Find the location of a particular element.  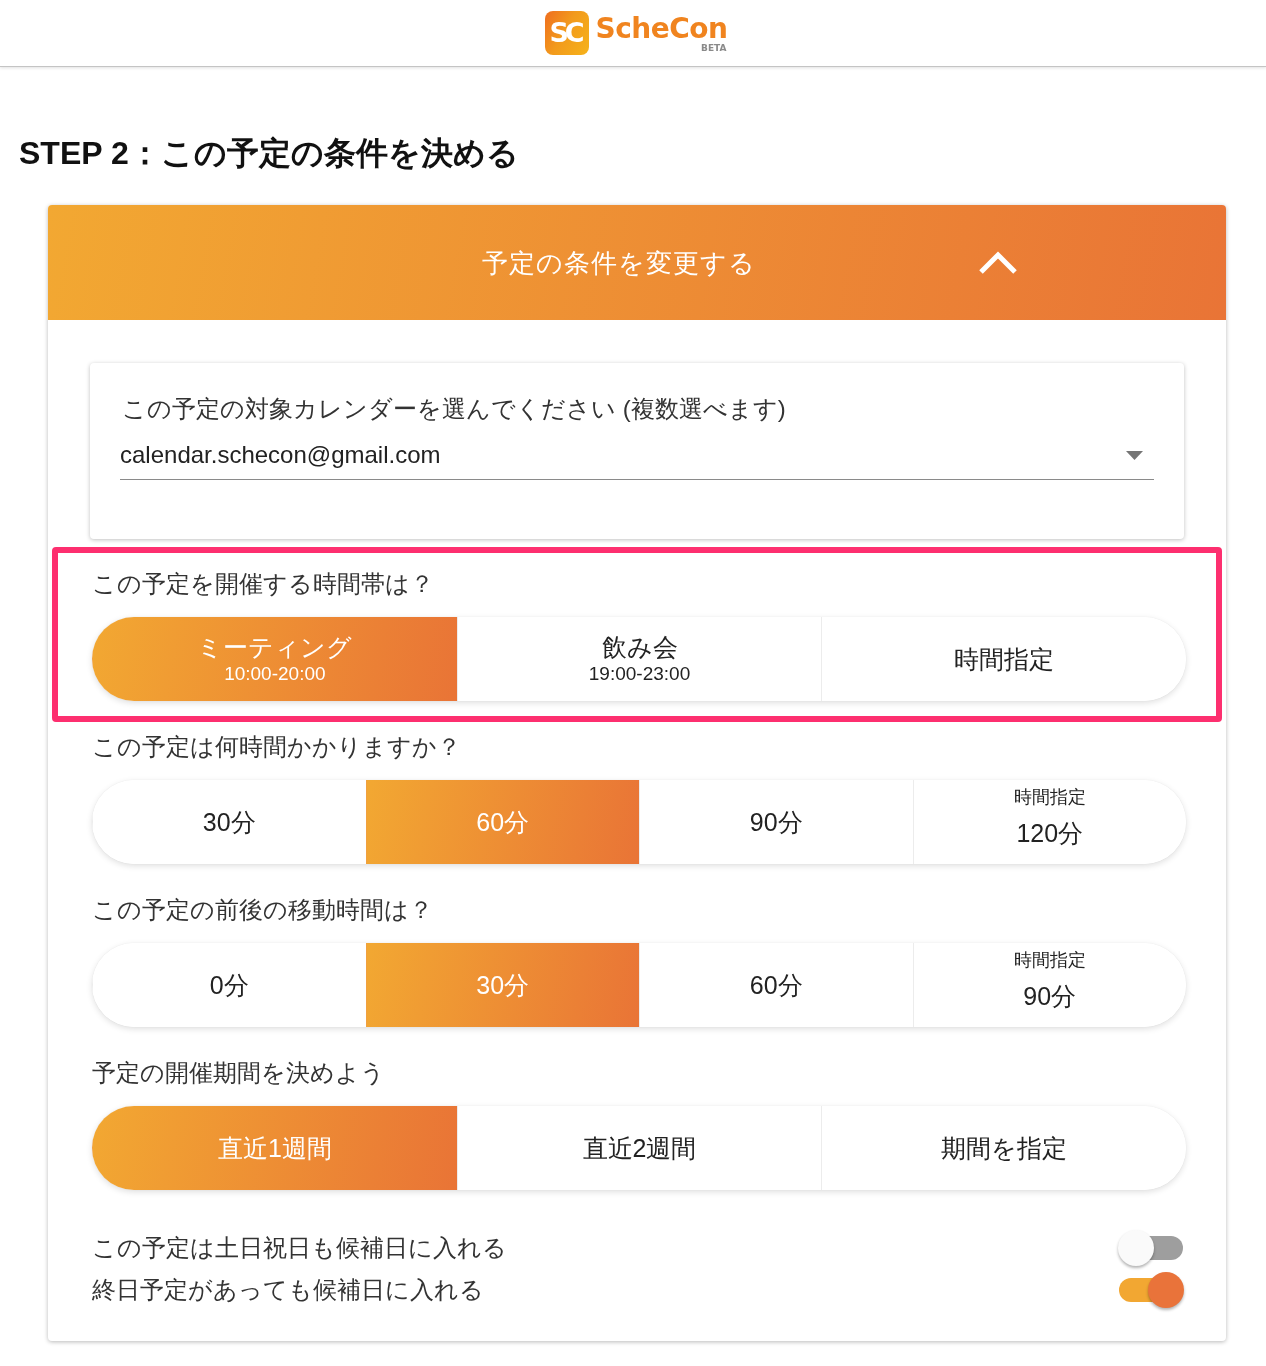

option-button: 90分 is located at coordinates (776, 822).